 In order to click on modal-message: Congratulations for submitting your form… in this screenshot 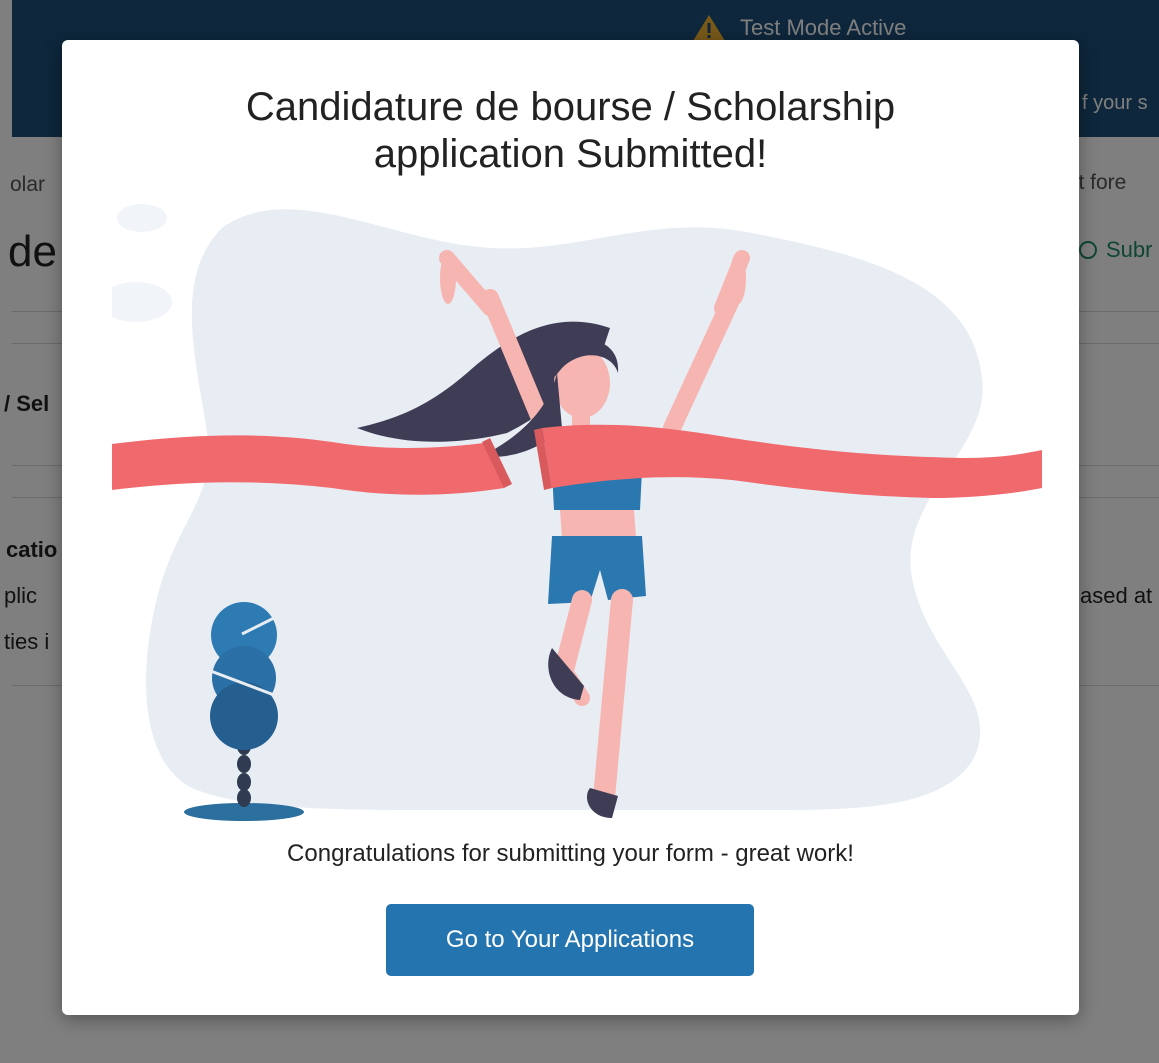, I will do `click(570, 853)`.